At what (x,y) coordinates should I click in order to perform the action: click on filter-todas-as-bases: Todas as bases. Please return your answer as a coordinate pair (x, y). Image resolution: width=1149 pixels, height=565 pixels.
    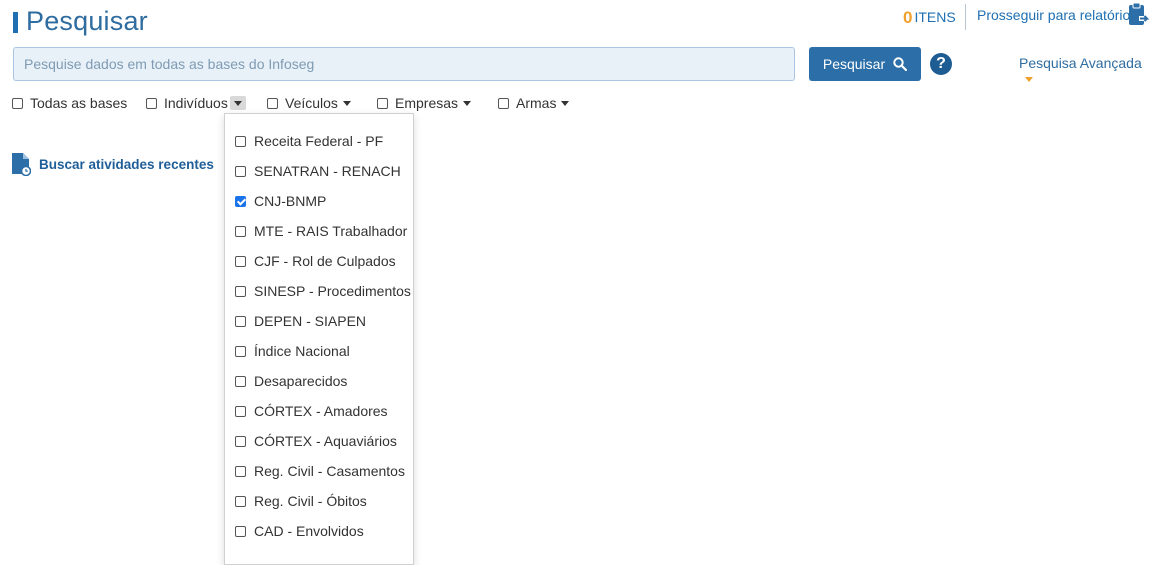
    Looking at the image, I should click on (69, 103).